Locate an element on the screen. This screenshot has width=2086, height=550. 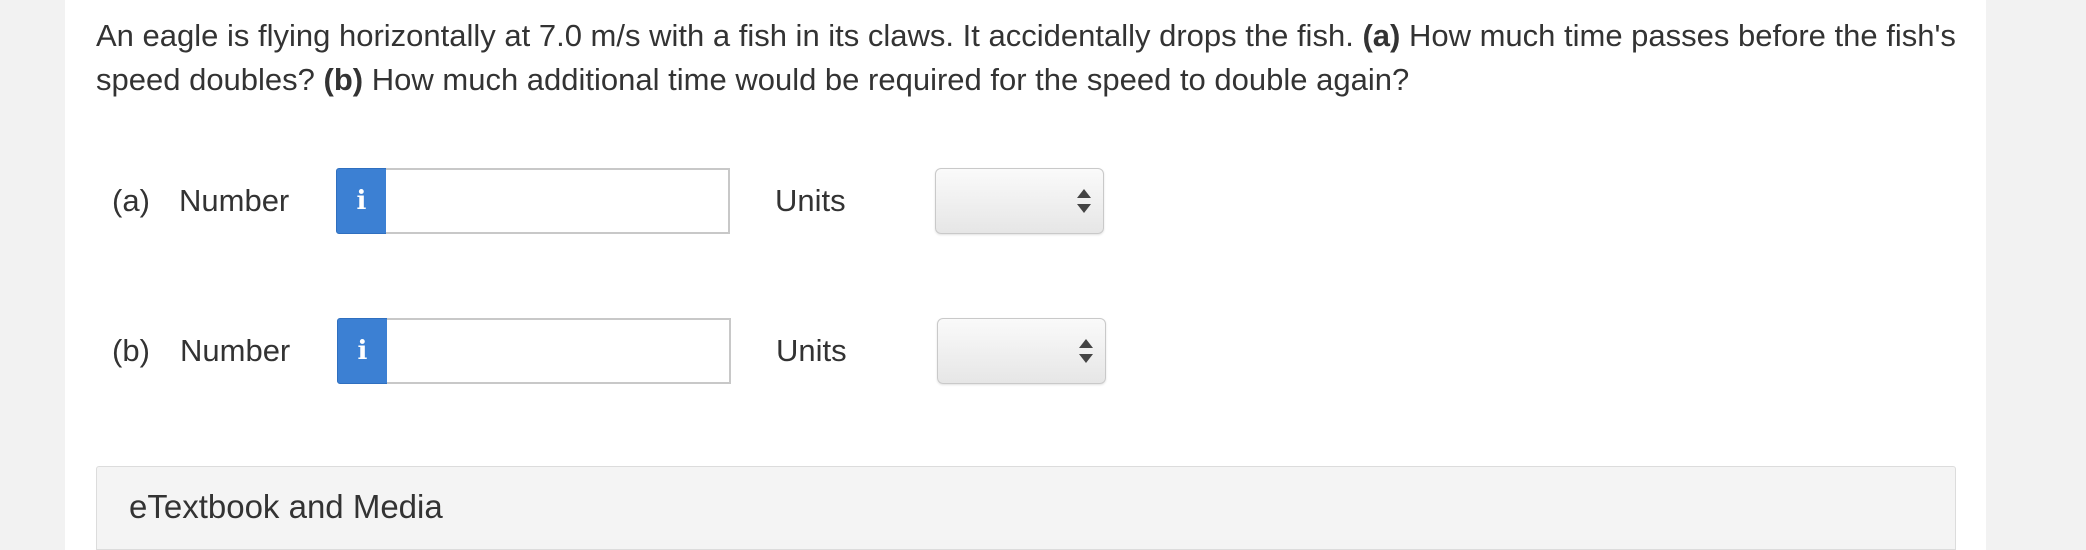
part-label: (b) is located at coordinates (131, 350).